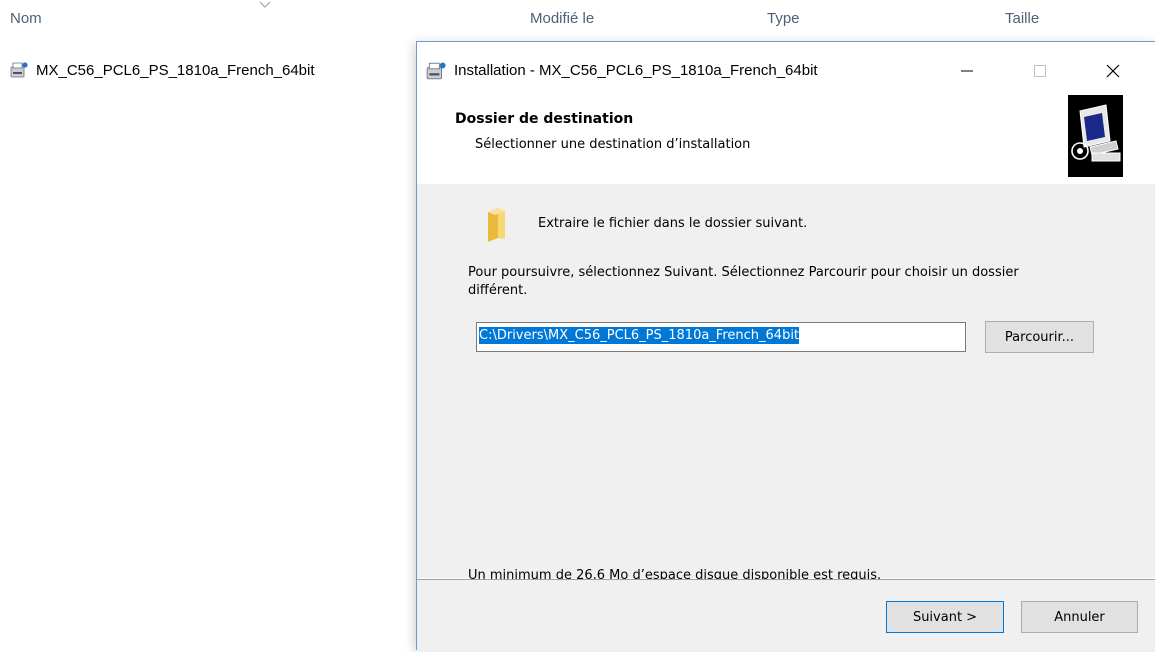 The width and height of the screenshot is (1155, 652). Describe the element at coordinates (1095, 136) in the screenshot. I see `computer-disk-icon` at that location.